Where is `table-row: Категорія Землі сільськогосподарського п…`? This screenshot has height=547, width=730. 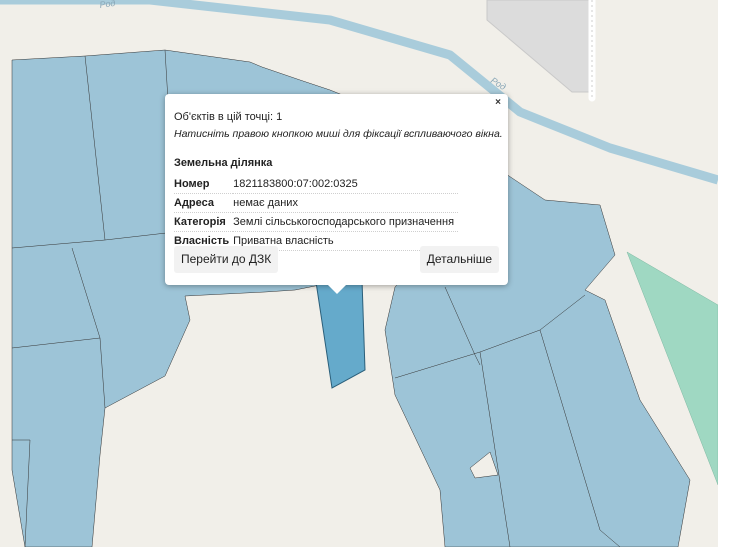 table-row: Категорія Землі сільськогосподарського п… is located at coordinates (316, 222).